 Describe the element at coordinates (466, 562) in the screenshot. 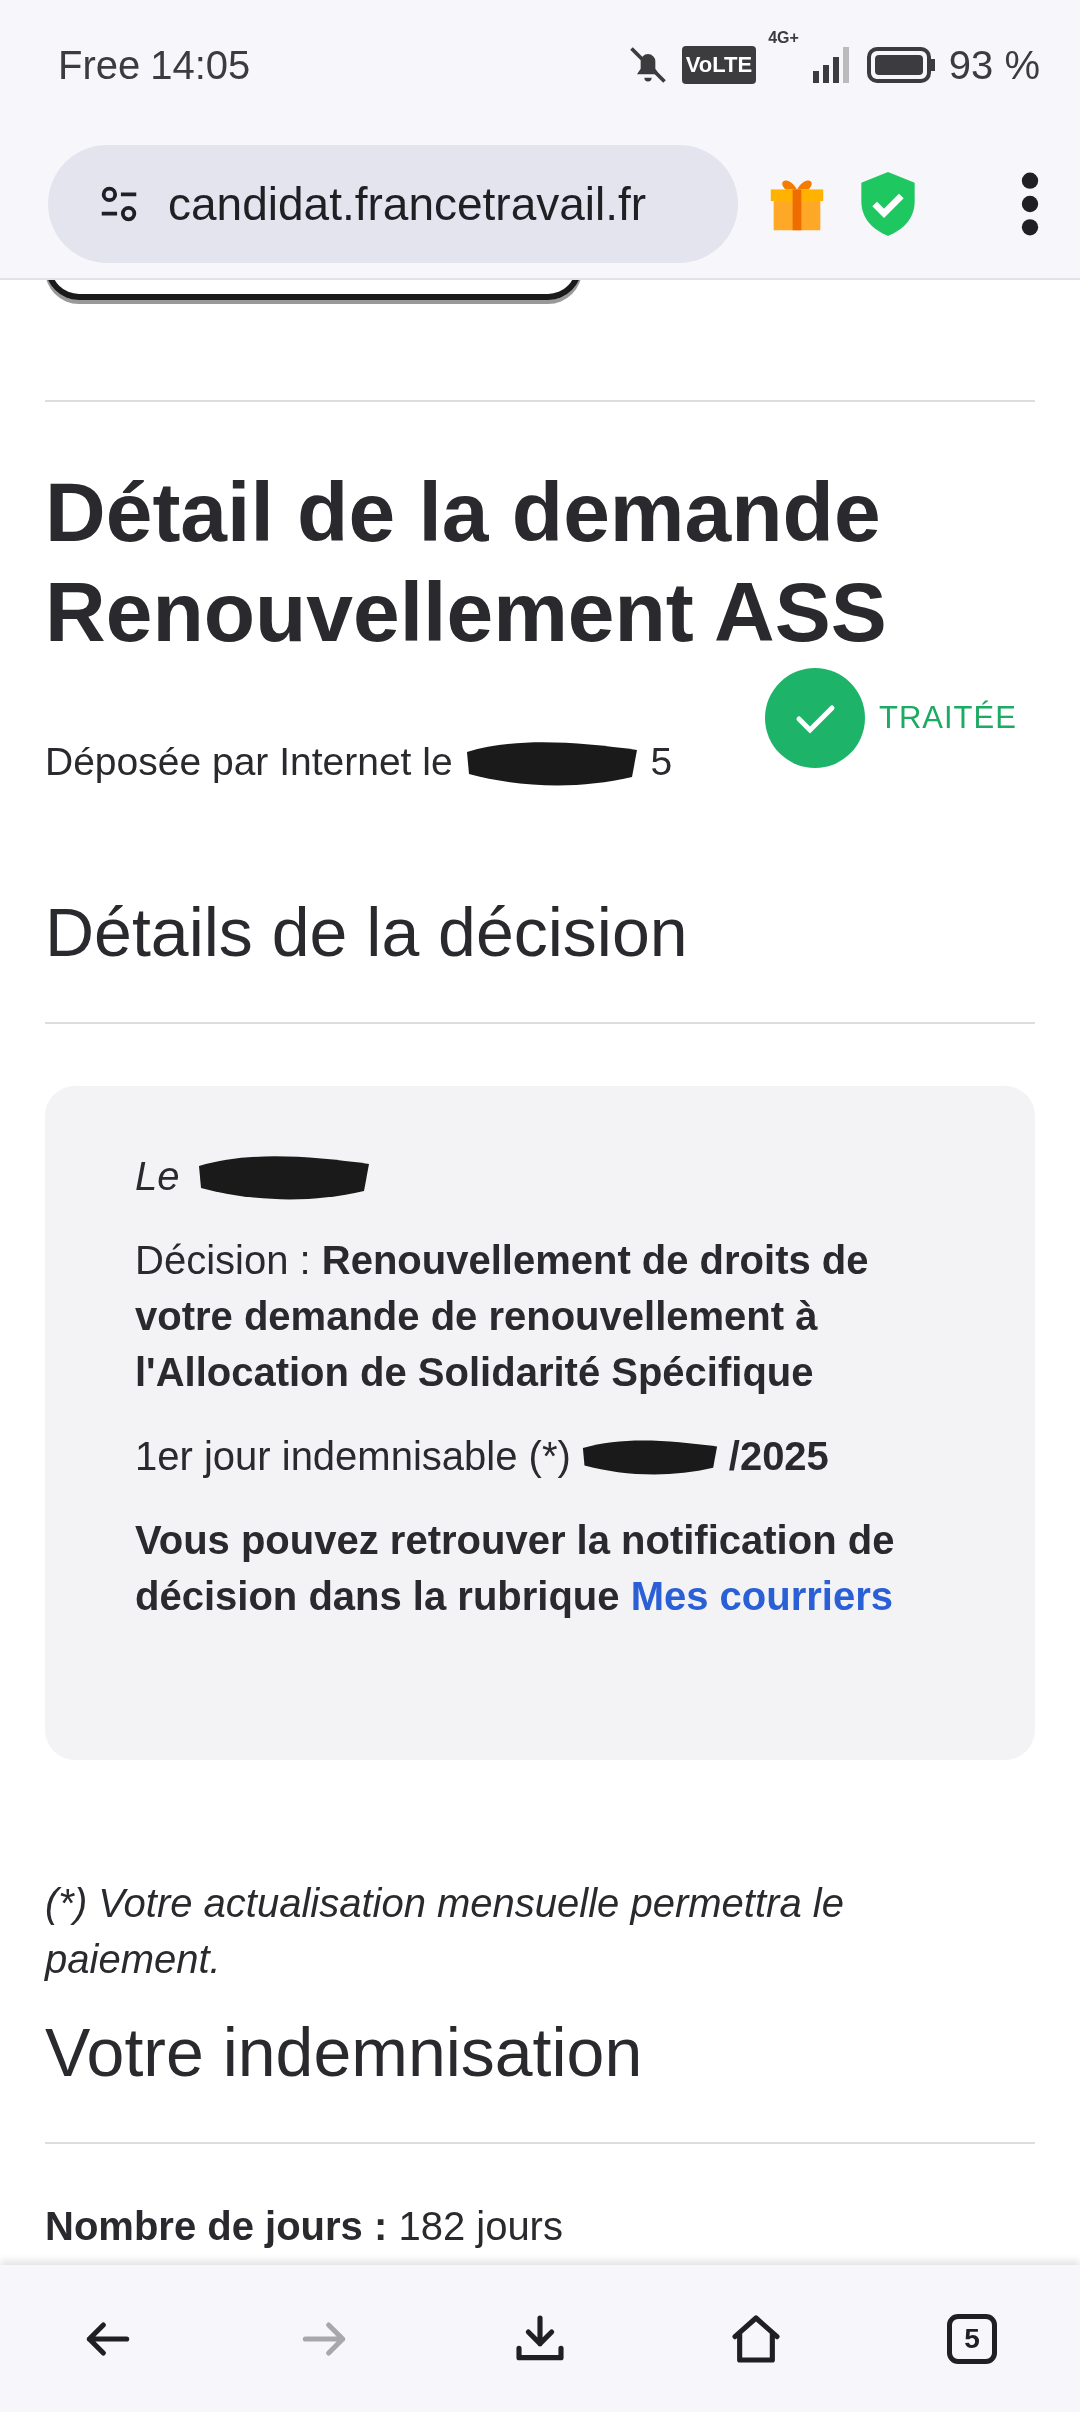

I see `page-title: Détail de la demande Renouvellement ASS` at that location.